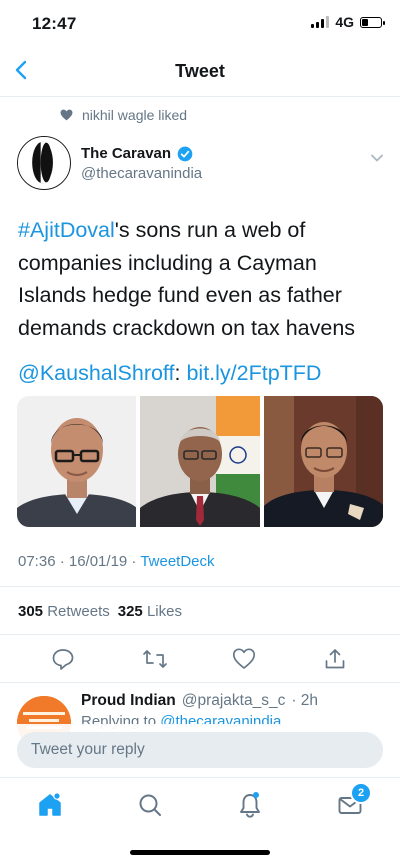 Image resolution: width=400 pixels, height=866 pixels. I want to click on author-handle: @thecaravanindia, so click(141, 173).